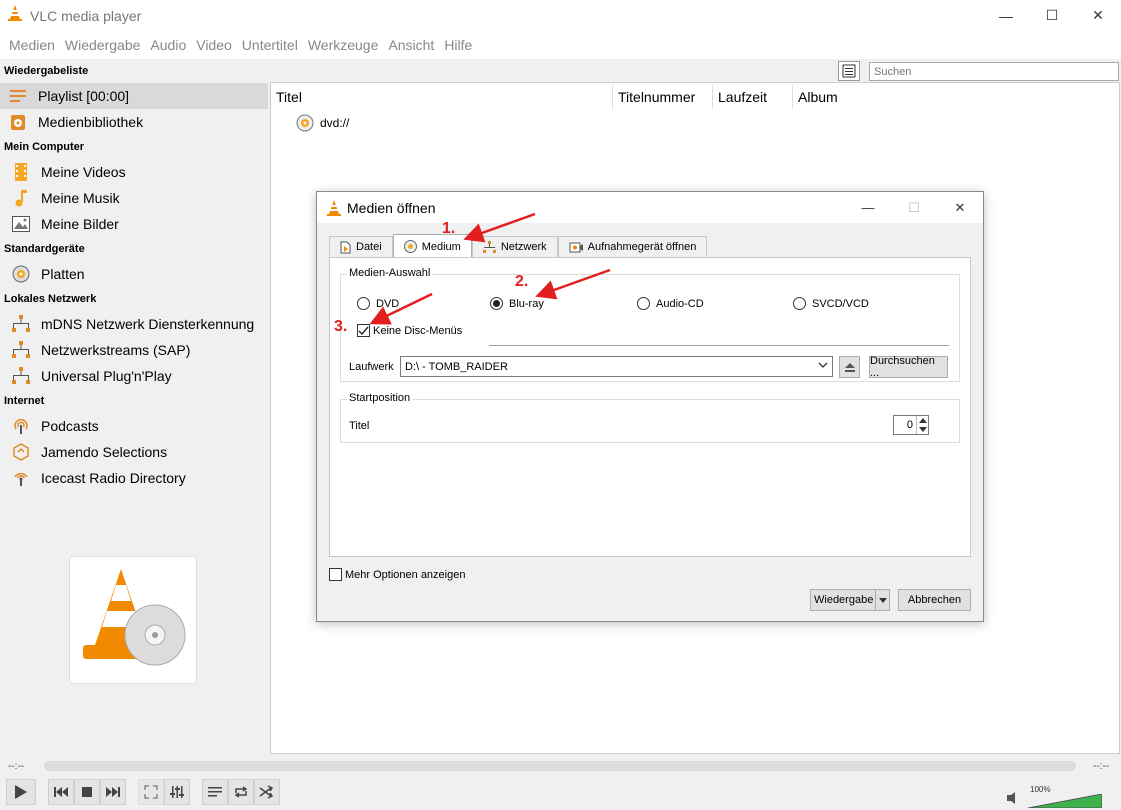  I want to click on sidebar-item-label: mDNS Netzwerk Diensterkennung, so click(148, 324).